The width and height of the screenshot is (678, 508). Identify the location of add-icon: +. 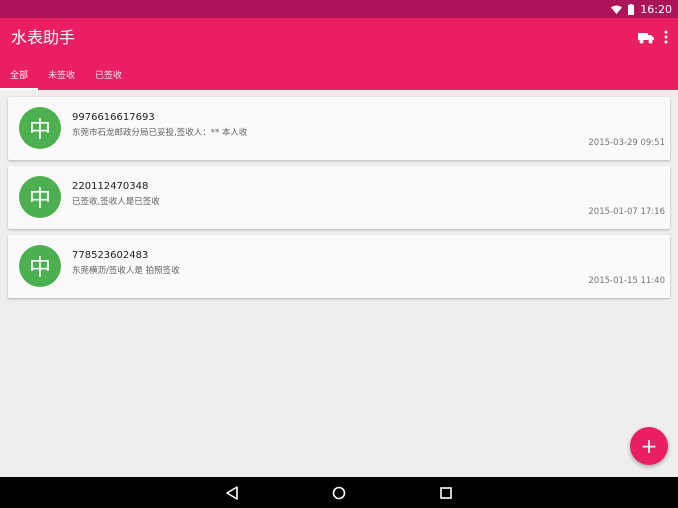
(649, 446).